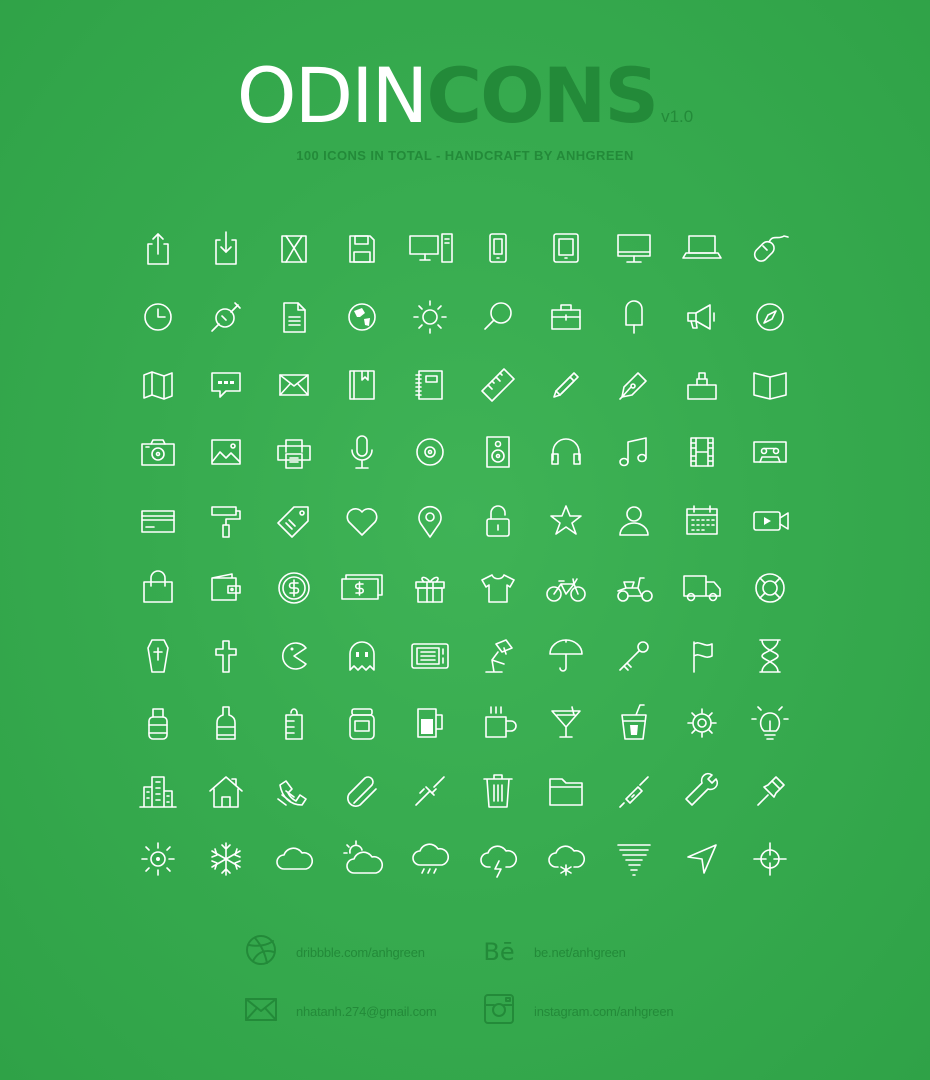 Image resolution: width=930 pixels, height=1080 pixels. I want to click on notebook-icon, so click(430, 385).